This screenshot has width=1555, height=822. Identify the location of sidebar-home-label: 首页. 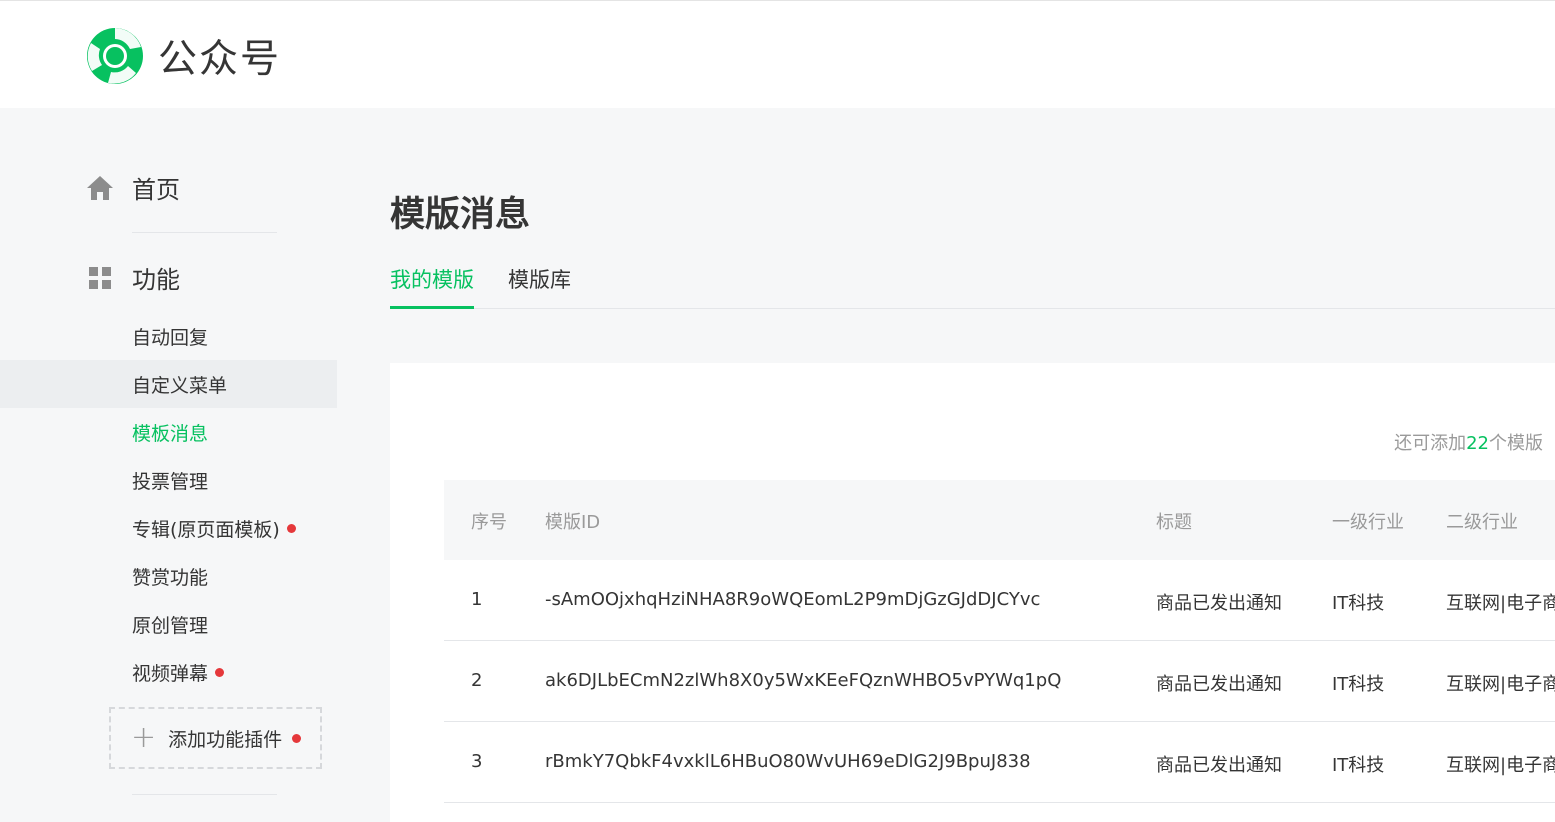
(156, 190).